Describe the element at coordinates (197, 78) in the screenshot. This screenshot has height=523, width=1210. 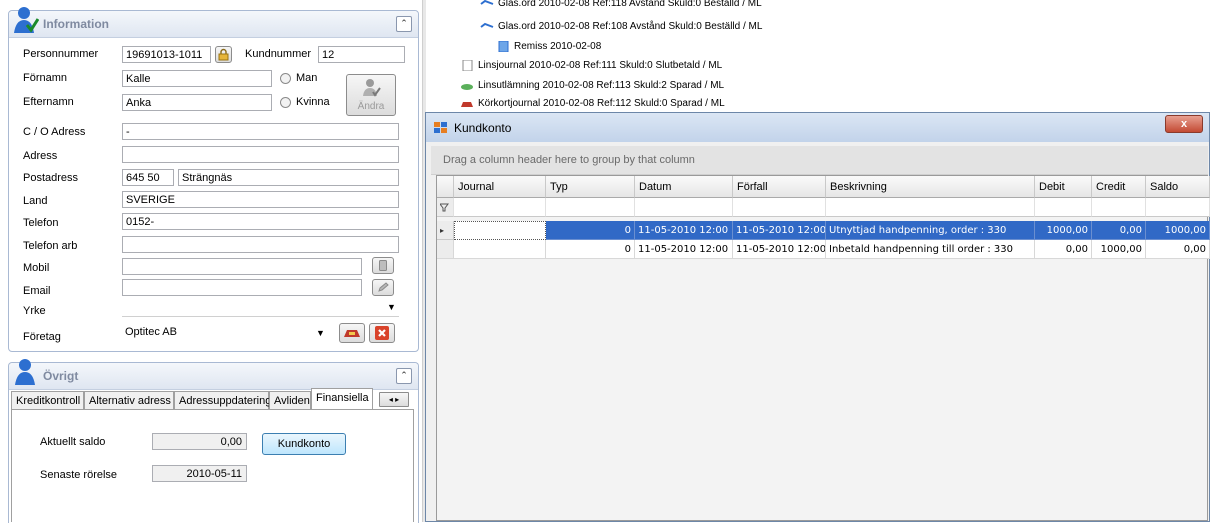
I see `fornamn-field: Kalle` at that location.